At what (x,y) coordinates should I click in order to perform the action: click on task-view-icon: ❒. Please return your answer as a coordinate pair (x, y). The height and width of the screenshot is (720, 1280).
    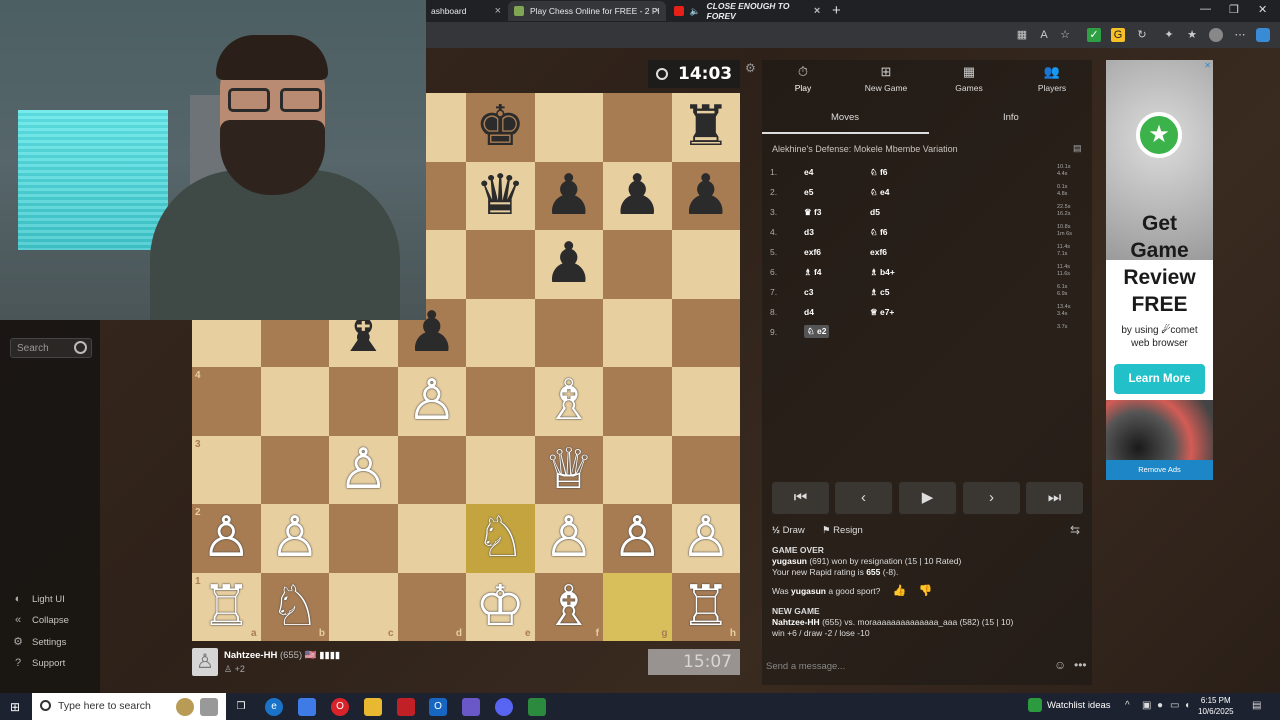
    Looking at the image, I should click on (241, 707).